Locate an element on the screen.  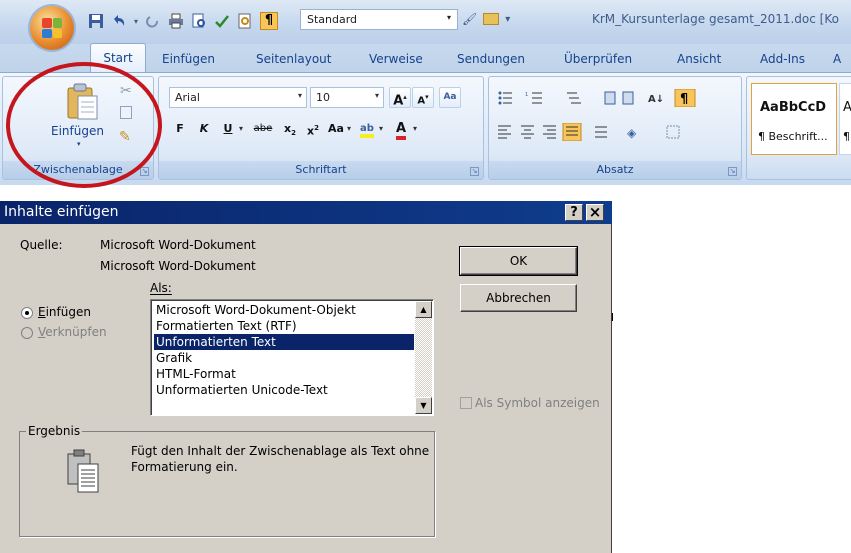
pilcrow-icon: ¶ is located at coordinates (269, 21).